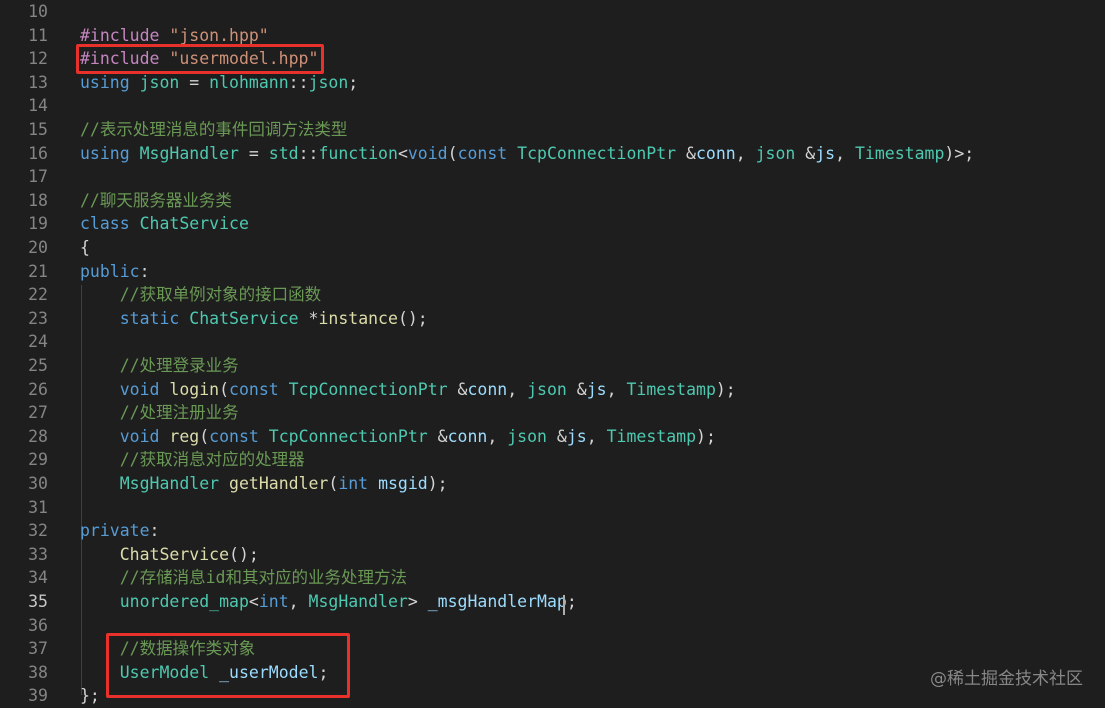 The image size is (1105, 708). Describe the element at coordinates (38, 342) in the screenshot. I see `line-number: 24` at that location.